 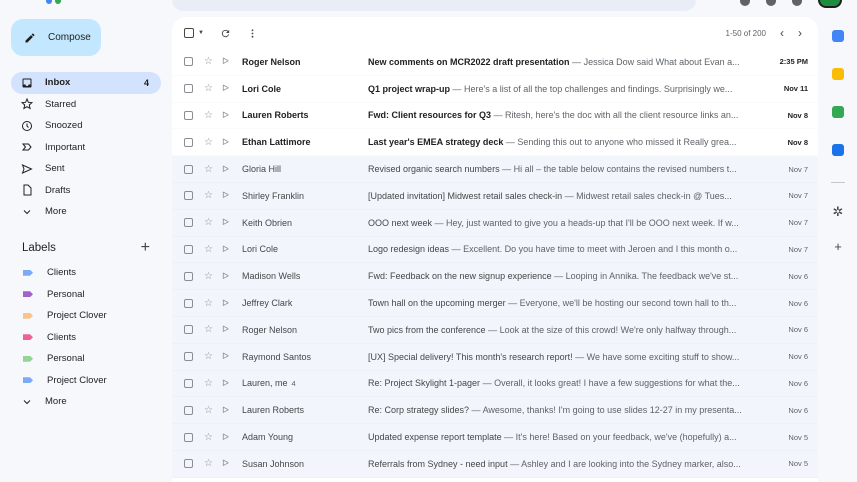 What do you see at coordinates (838, 150) in the screenshot?
I see `tasks-app-icon` at bounding box center [838, 150].